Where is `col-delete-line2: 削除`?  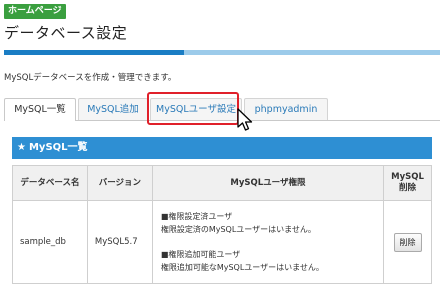
col-delete-line2: 削除 is located at coordinates (408, 188).